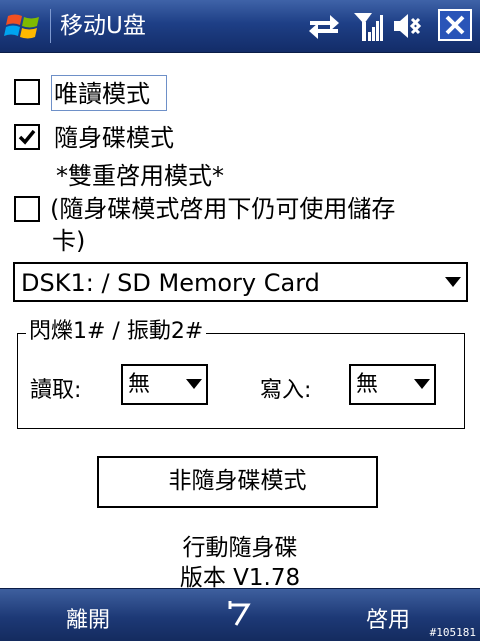 The height and width of the screenshot is (641, 480). Describe the element at coordinates (392, 384) in the screenshot. I see `write-dropdown: 無` at that location.